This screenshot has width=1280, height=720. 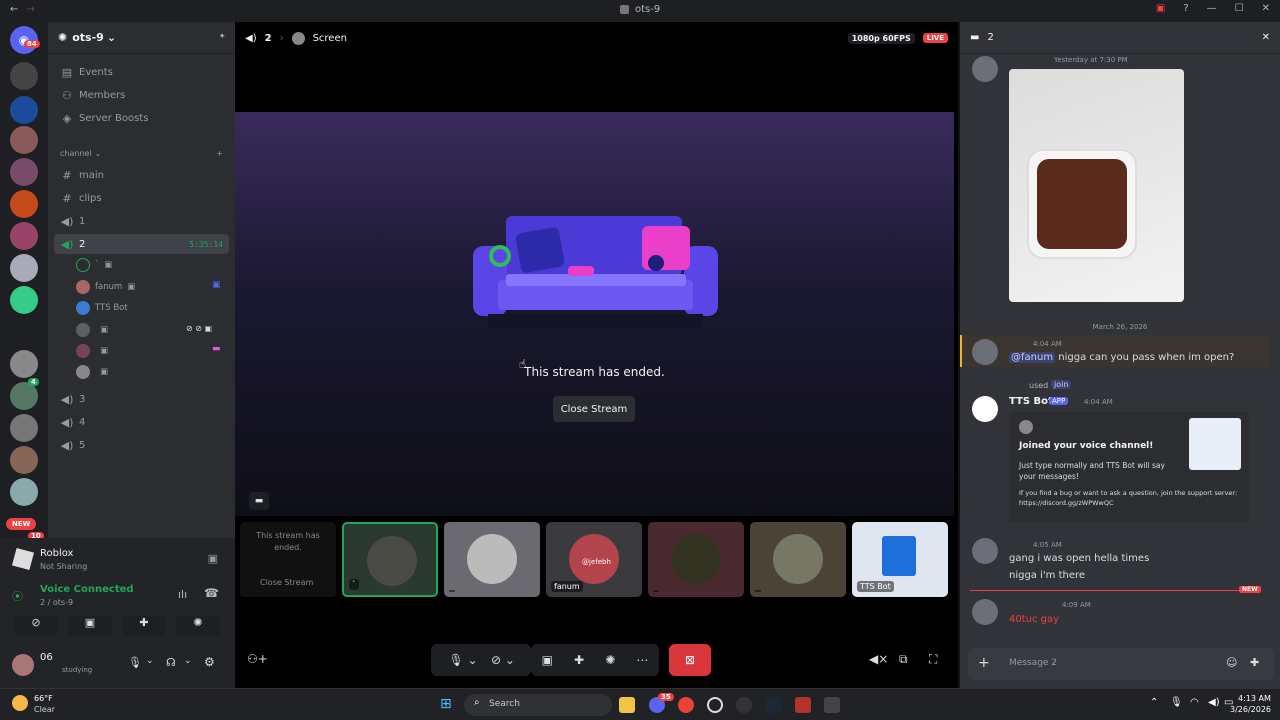 I want to click on popout-icon: ⧉, so click(x=903, y=659).